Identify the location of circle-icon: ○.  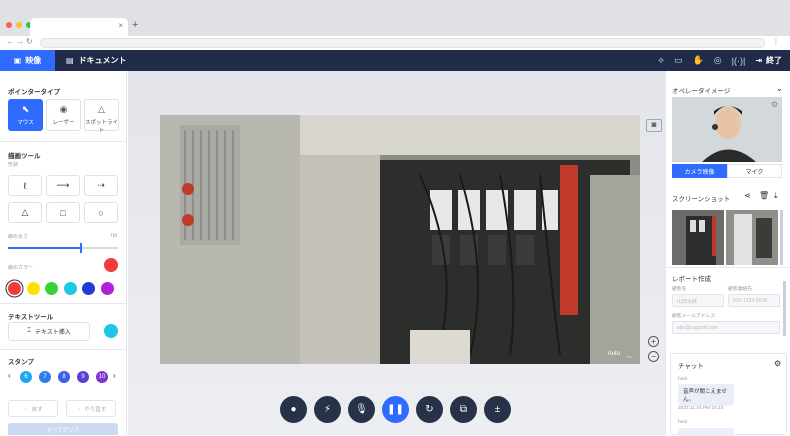
(101, 212).